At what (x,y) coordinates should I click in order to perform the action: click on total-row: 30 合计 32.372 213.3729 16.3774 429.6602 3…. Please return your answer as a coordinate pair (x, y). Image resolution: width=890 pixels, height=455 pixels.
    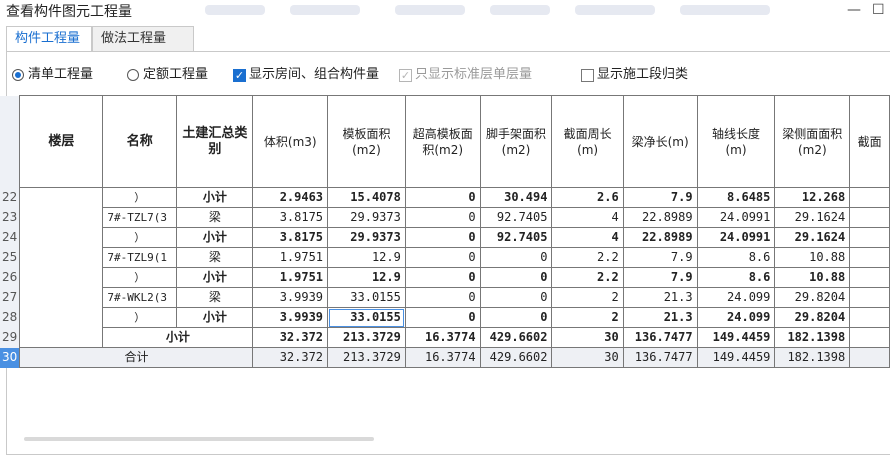
    Looking at the image, I should click on (445, 357).